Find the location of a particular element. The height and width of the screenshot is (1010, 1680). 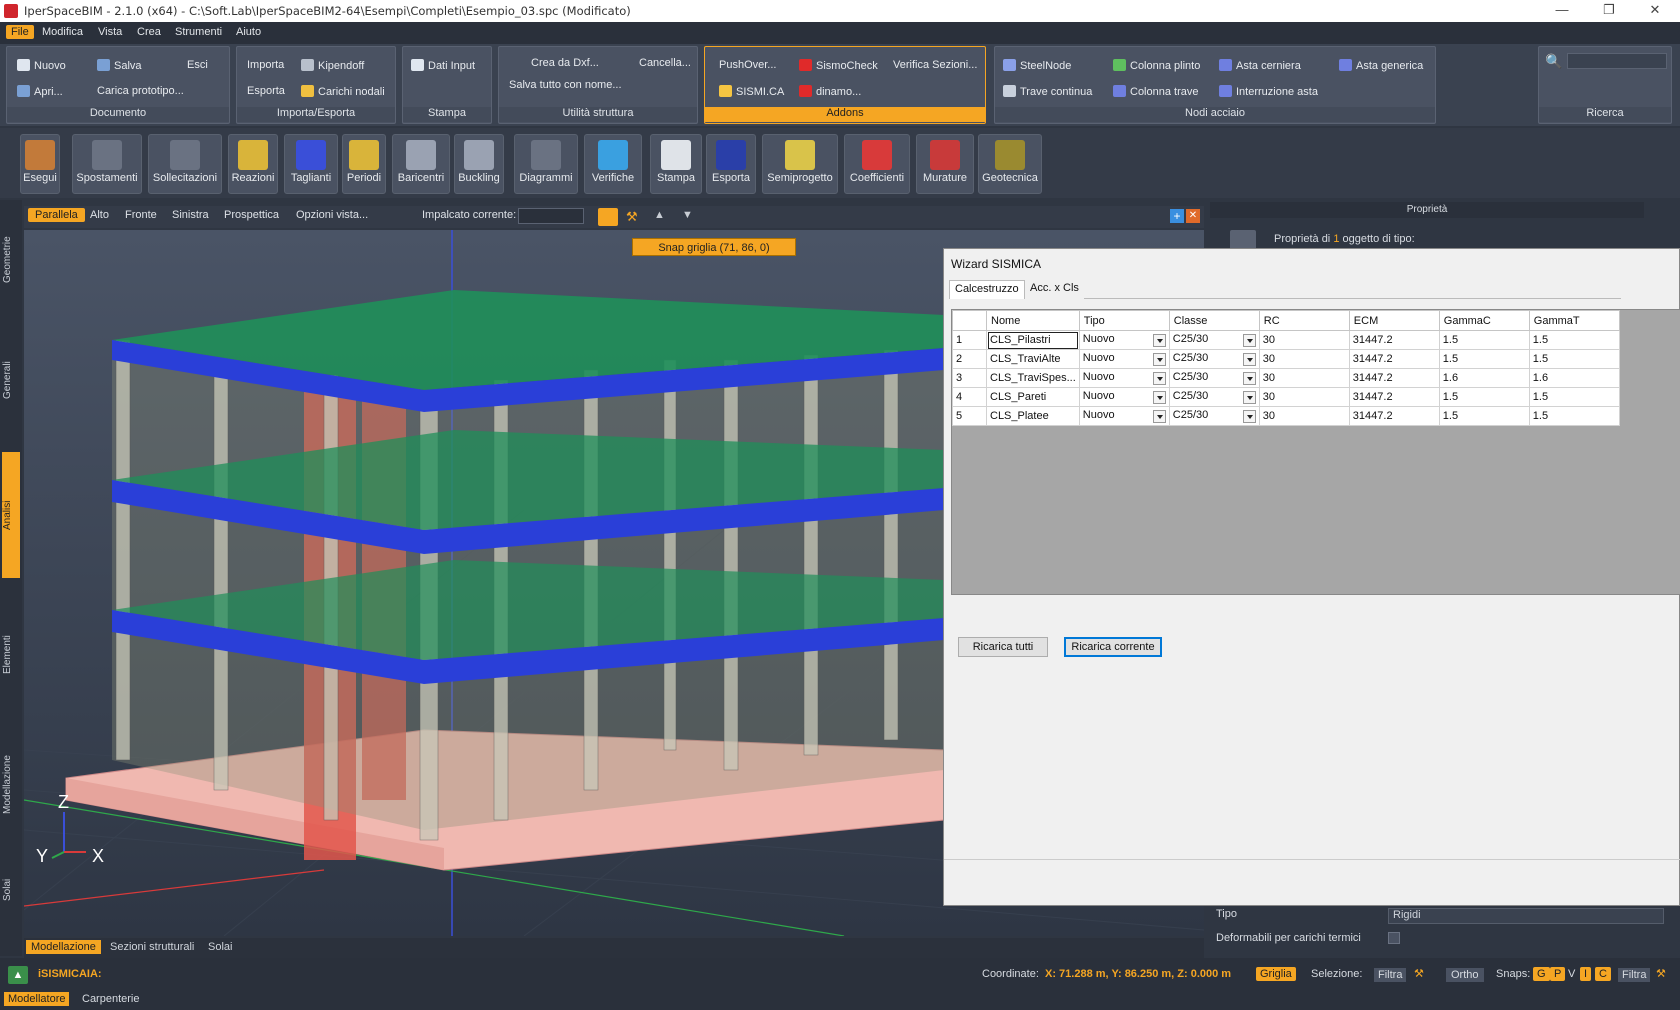

sismica-button: SISMI.CA is located at coordinates (751, 91).